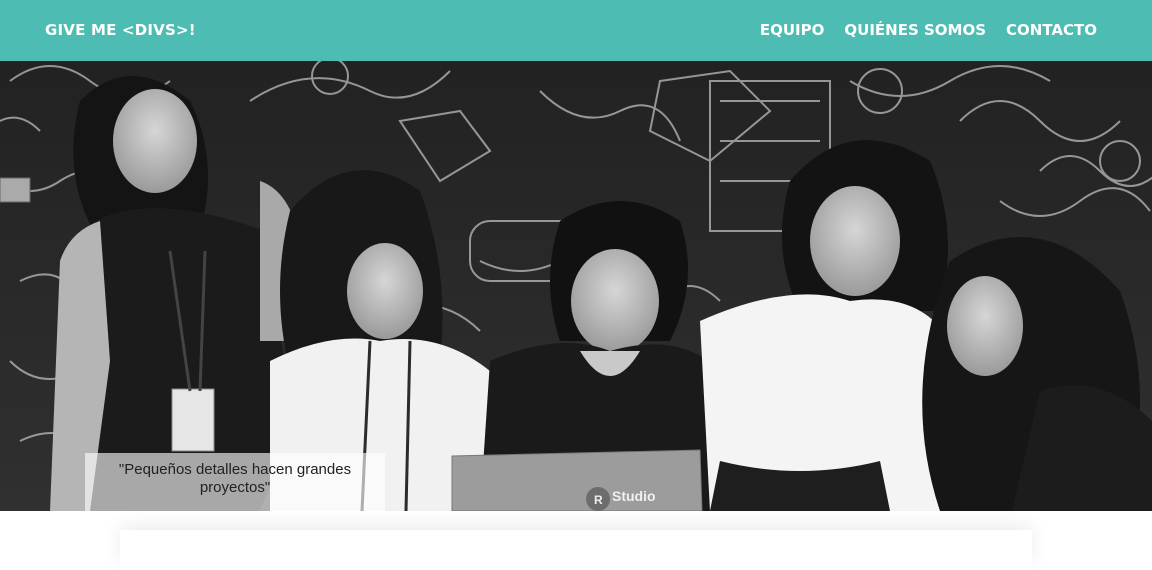 The height and width of the screenshot is (570, 1152). Describe the element at coordinates (598, 500) in the screenshot. I see `svg-text: R` at that location.